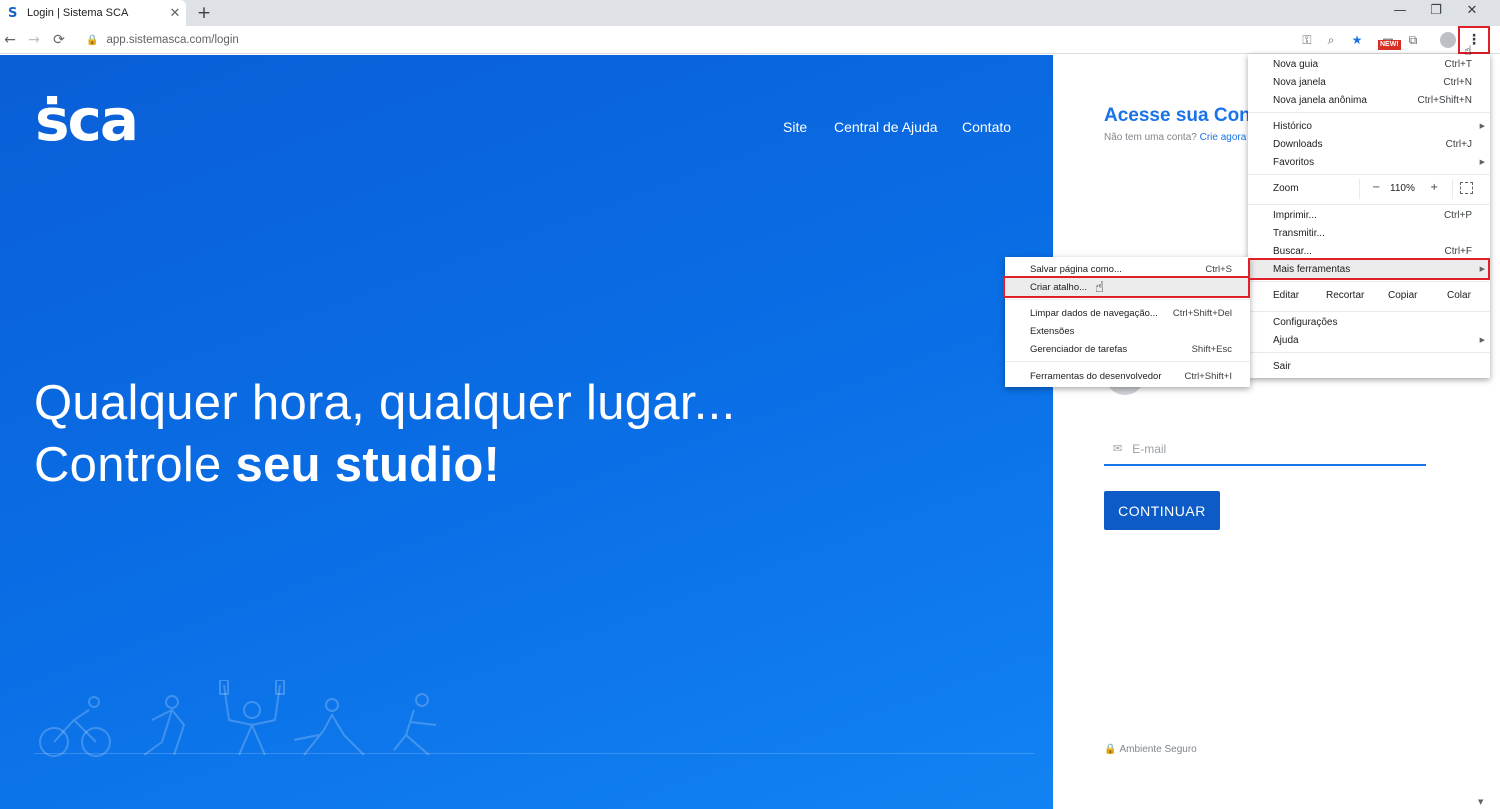  What do you see at coordinates (1162, 510) in the screenshot?
I see `continue-button: CONTINUAR` at bounding box center [1162, 510].